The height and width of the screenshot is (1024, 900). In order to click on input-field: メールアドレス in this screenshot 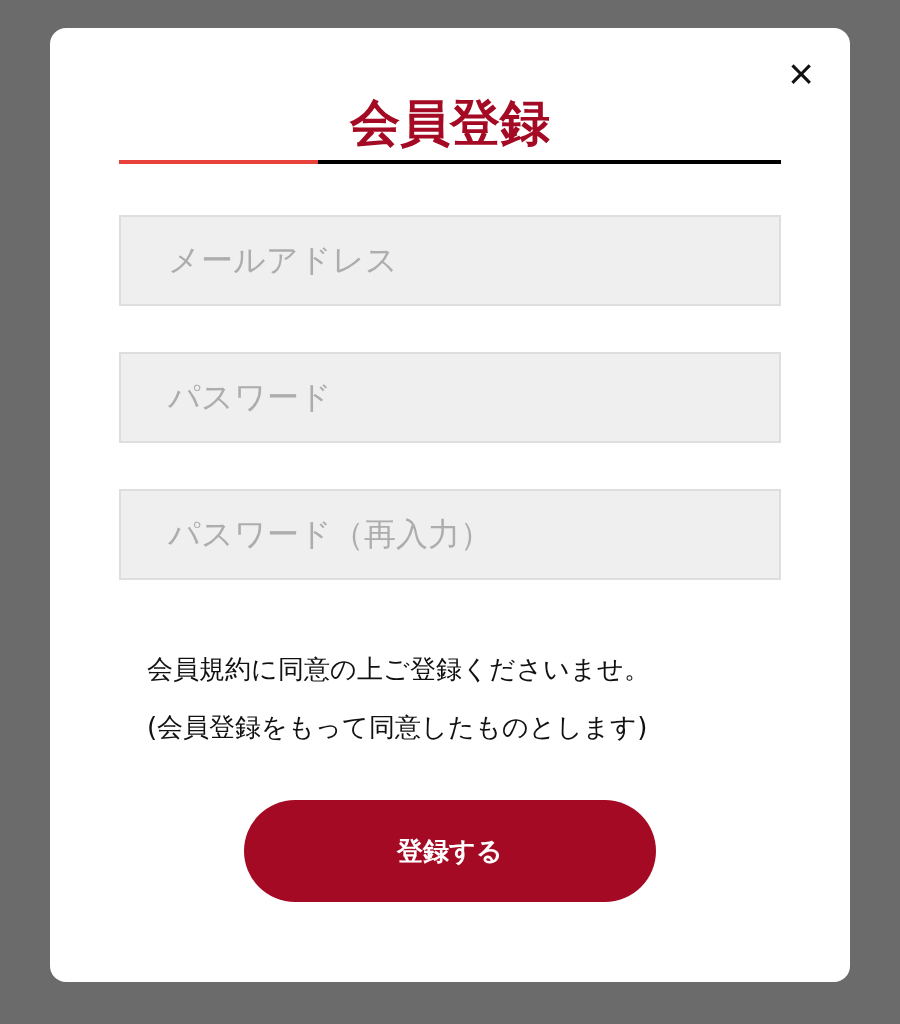, I will do `click(450, 260)`.